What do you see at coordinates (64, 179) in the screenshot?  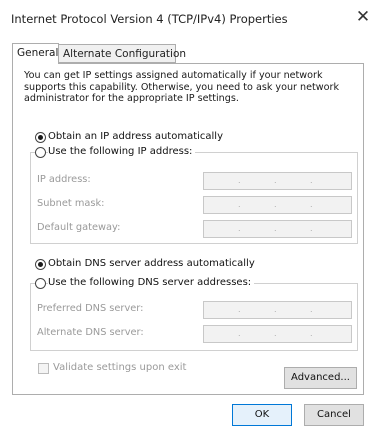 I see `ip-address-label: IP address:` at bounding box center [64, 179].